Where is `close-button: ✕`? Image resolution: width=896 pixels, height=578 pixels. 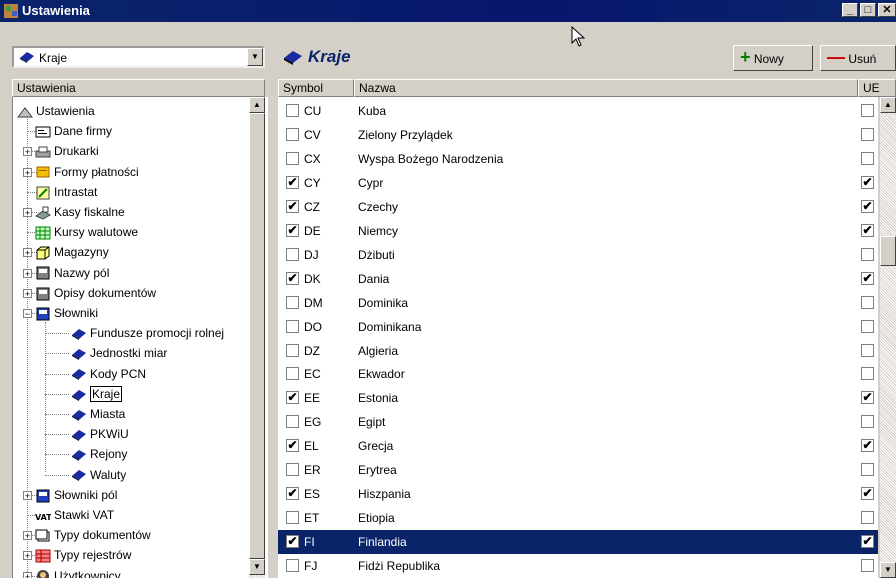 close-button: ✕ is located at coordinates (887, 10).